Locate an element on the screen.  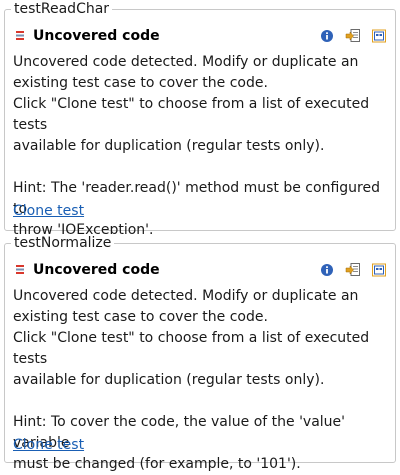
group-title: testReadChar is located at coordinates (62, 9).